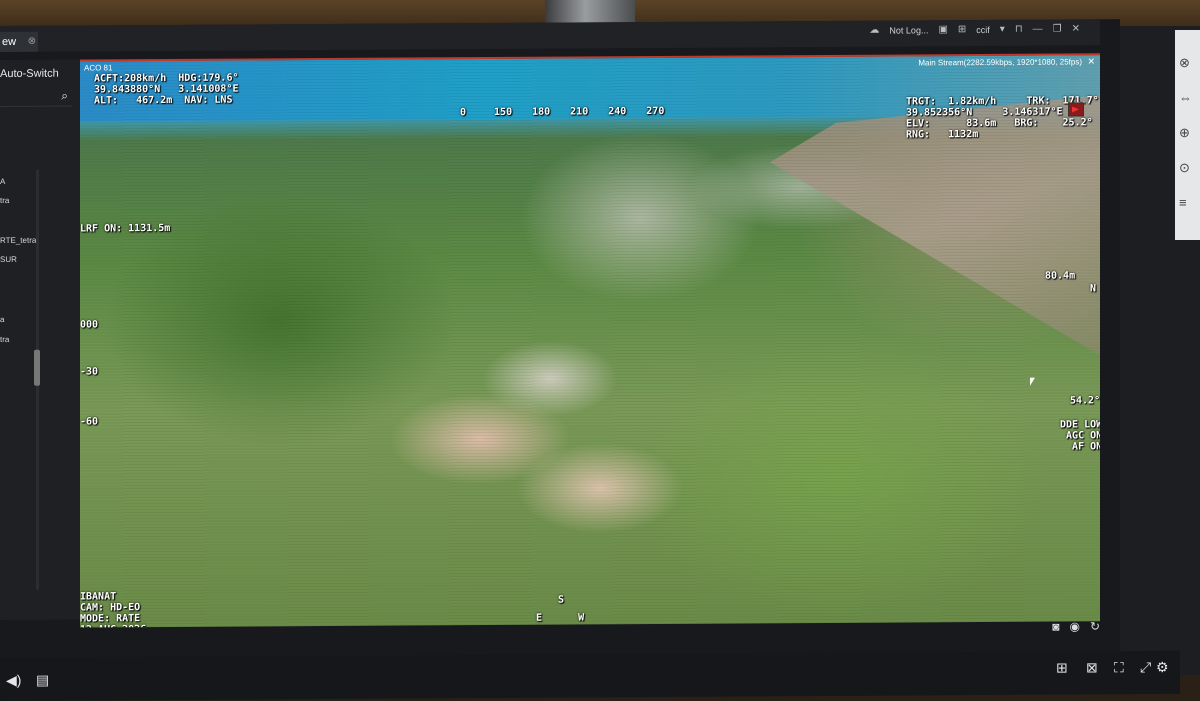  I want to click on fullscreen-icon: ⛶, so click(1119, 667).